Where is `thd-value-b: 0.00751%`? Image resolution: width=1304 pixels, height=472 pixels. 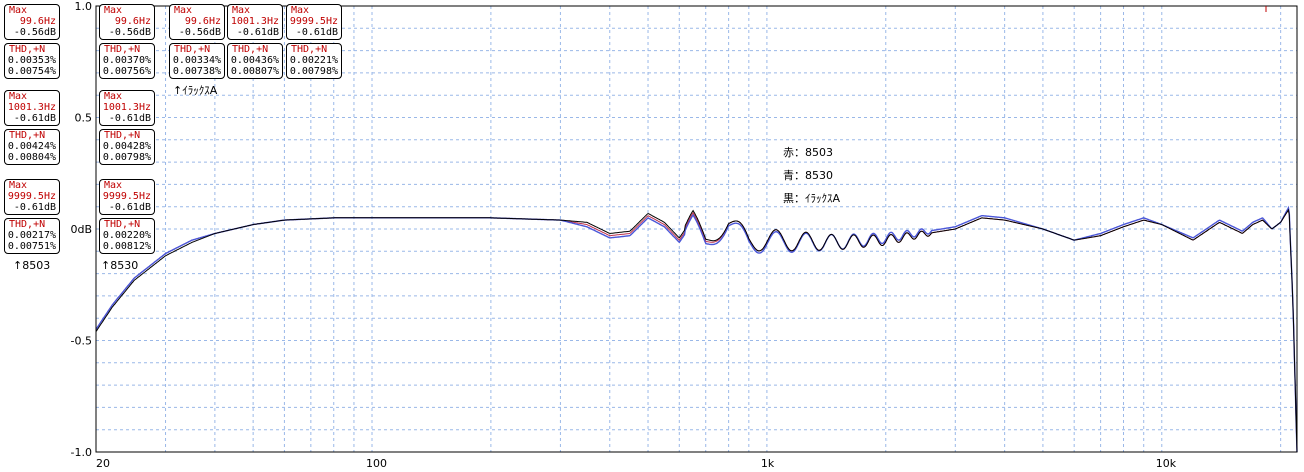 thd-value-b: 0.00751% is located at coordinates (31, 246).